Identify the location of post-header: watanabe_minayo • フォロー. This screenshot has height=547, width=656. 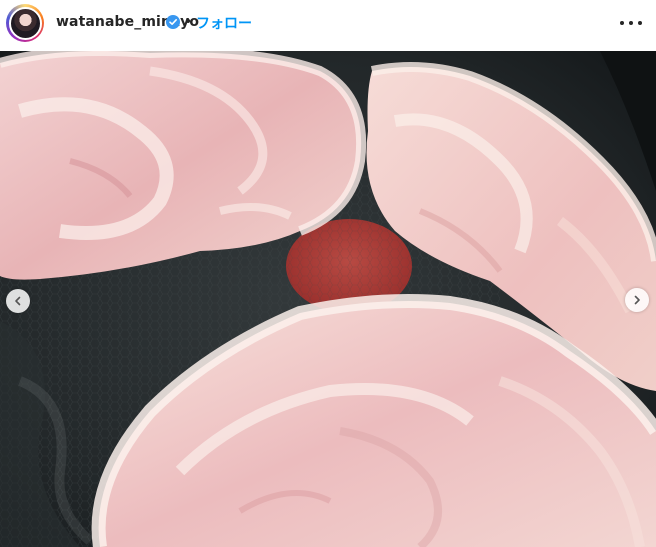
(328, 25).